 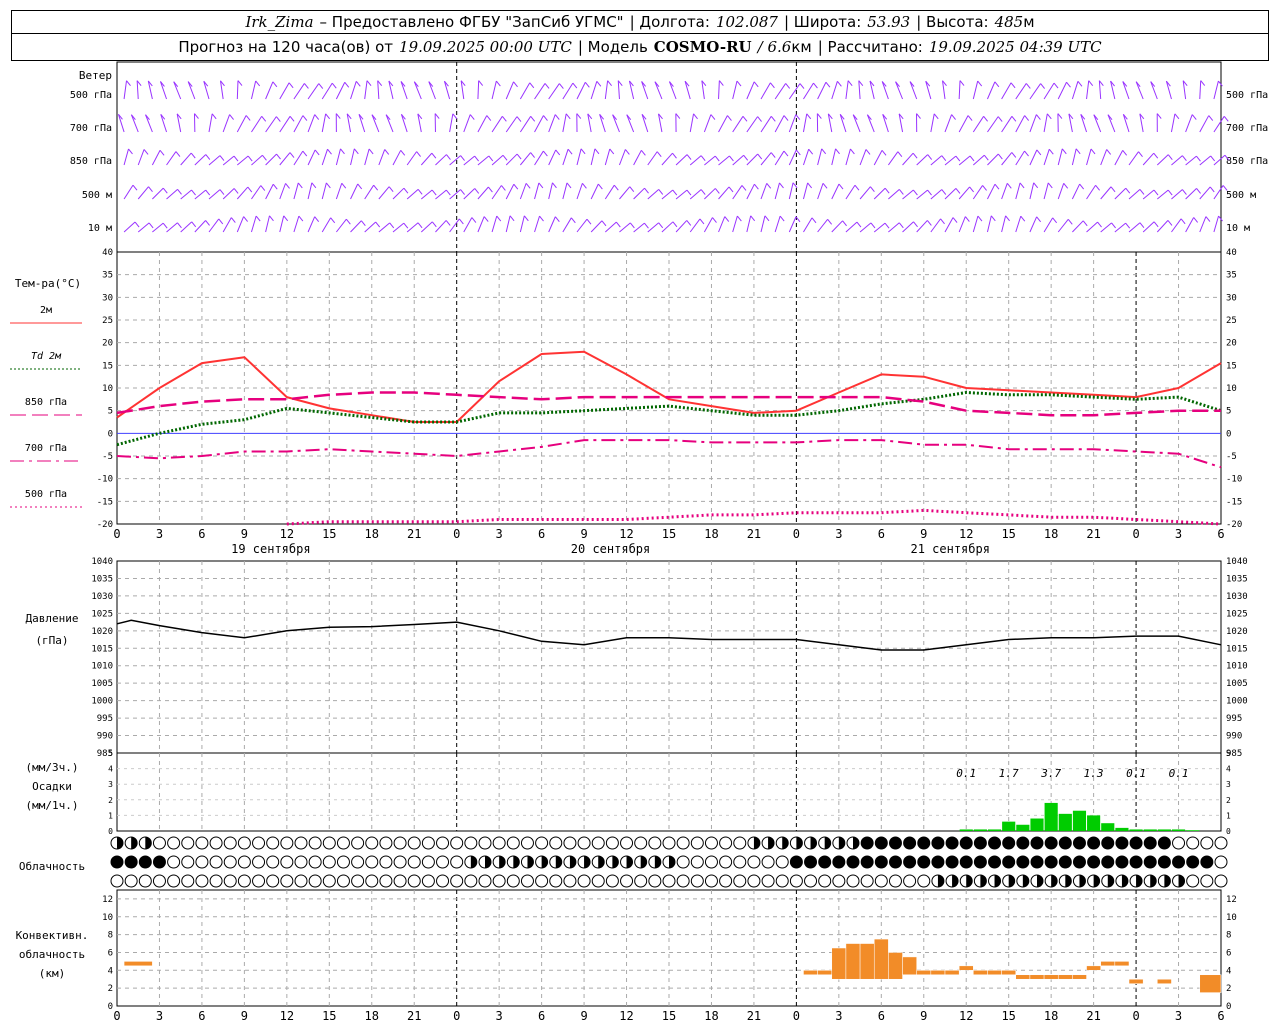 I want to click on precip-3h-label: 0.1, so click(x=1179, y=773).